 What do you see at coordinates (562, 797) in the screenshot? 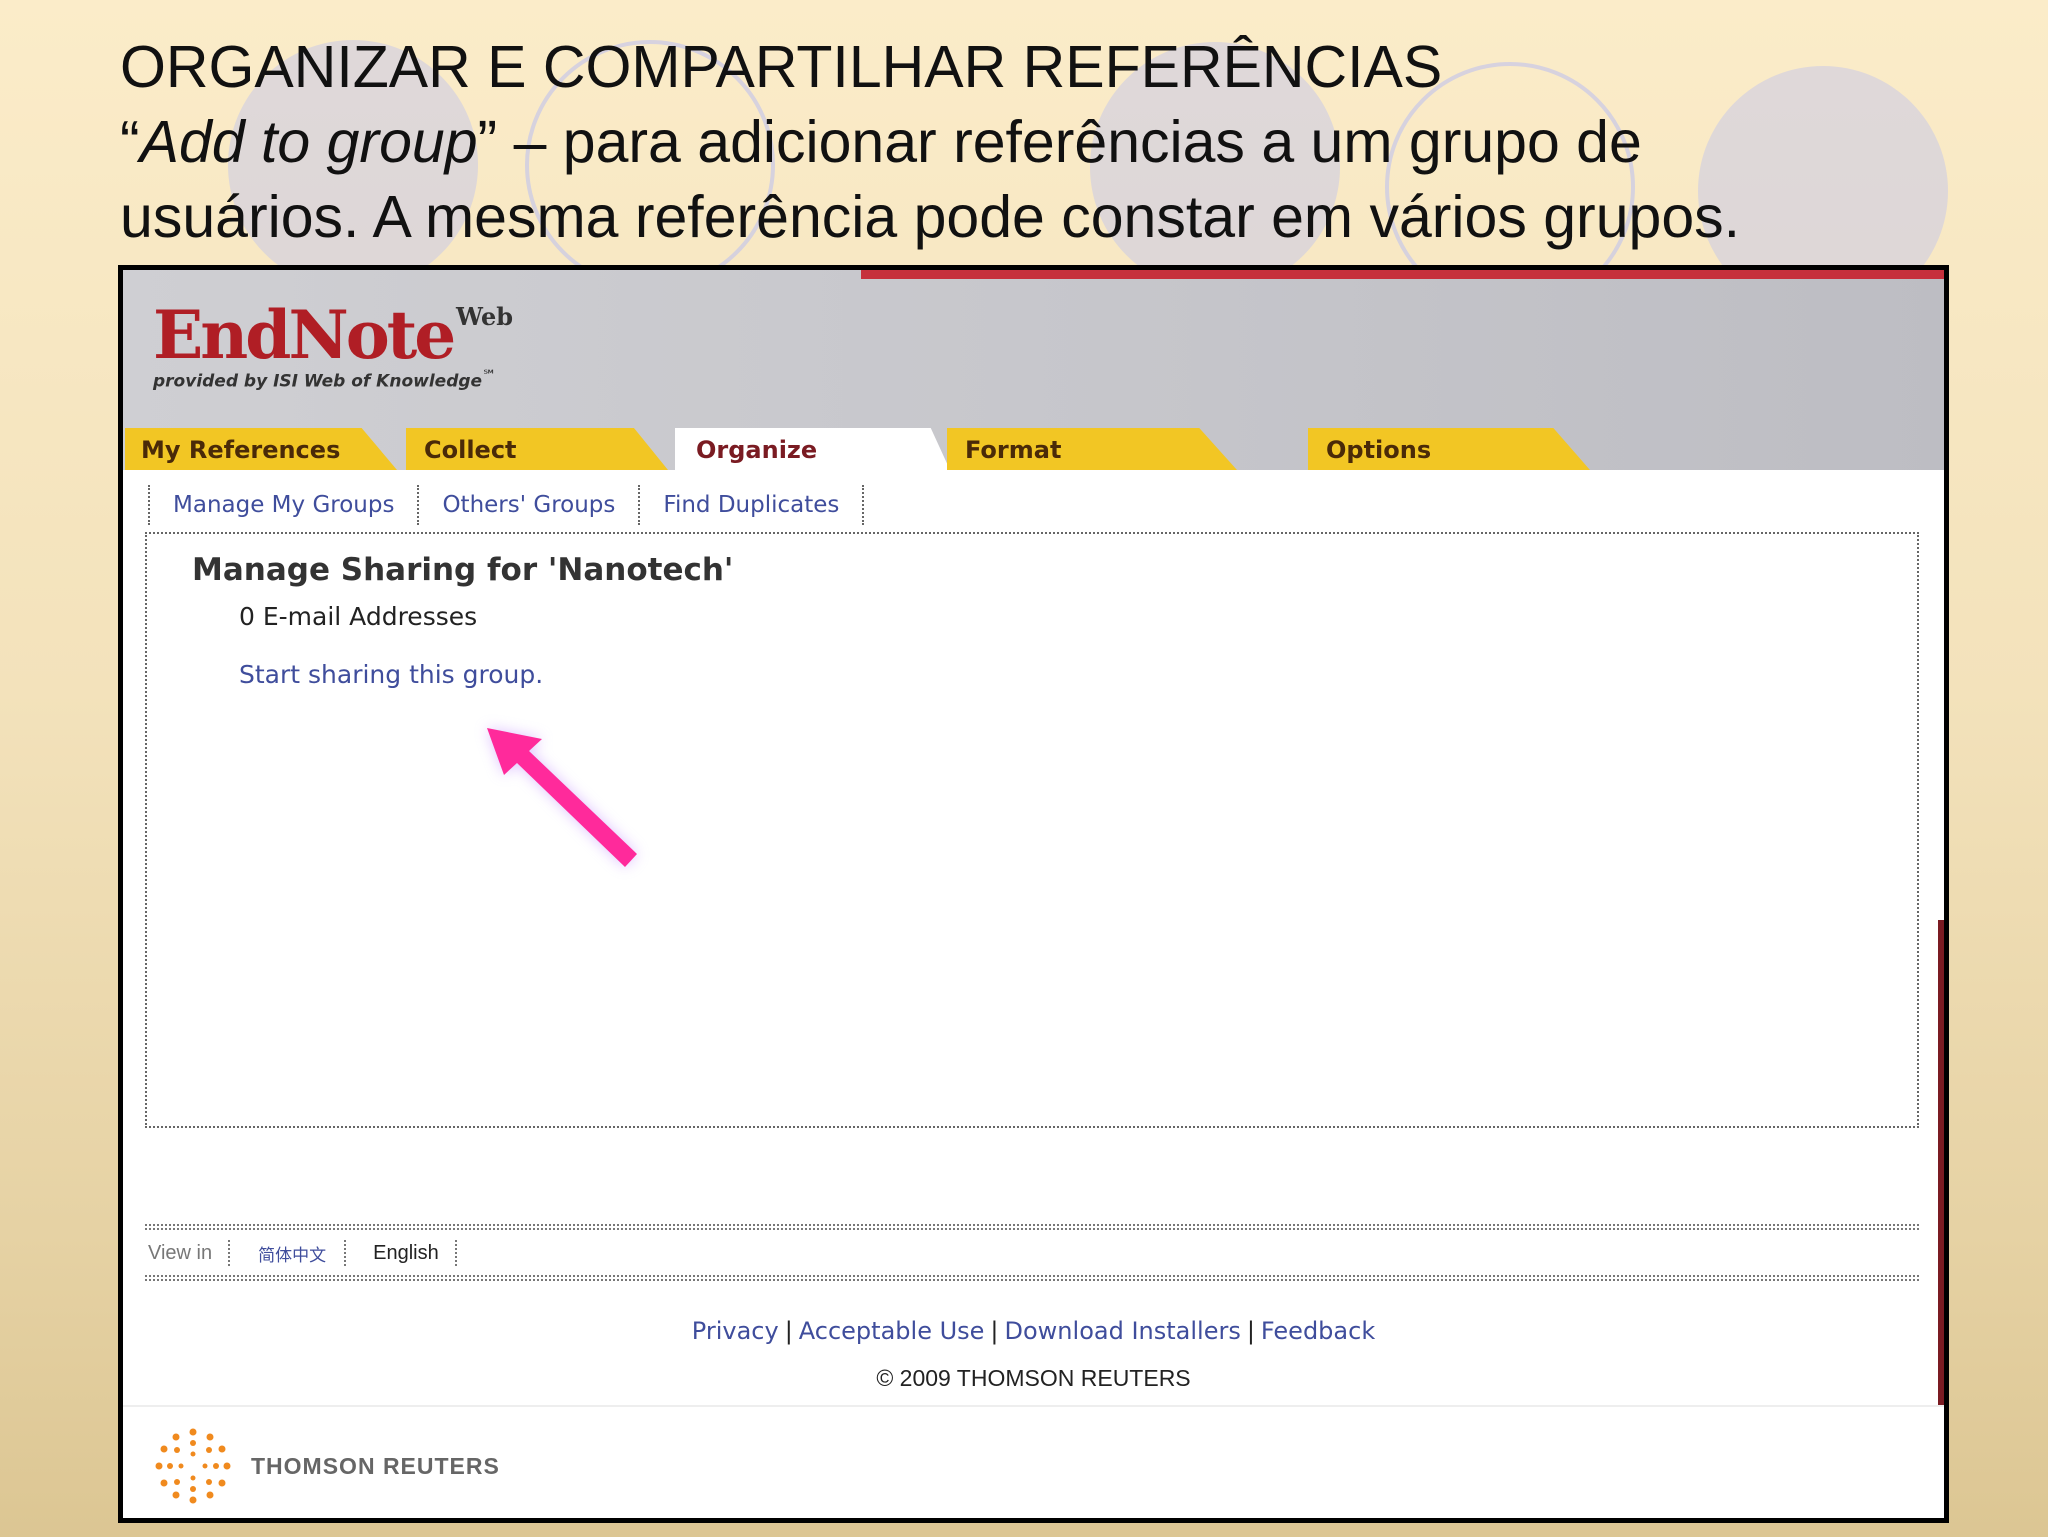
I see `pink-arrow-icon` at bounding box center [562, 797].